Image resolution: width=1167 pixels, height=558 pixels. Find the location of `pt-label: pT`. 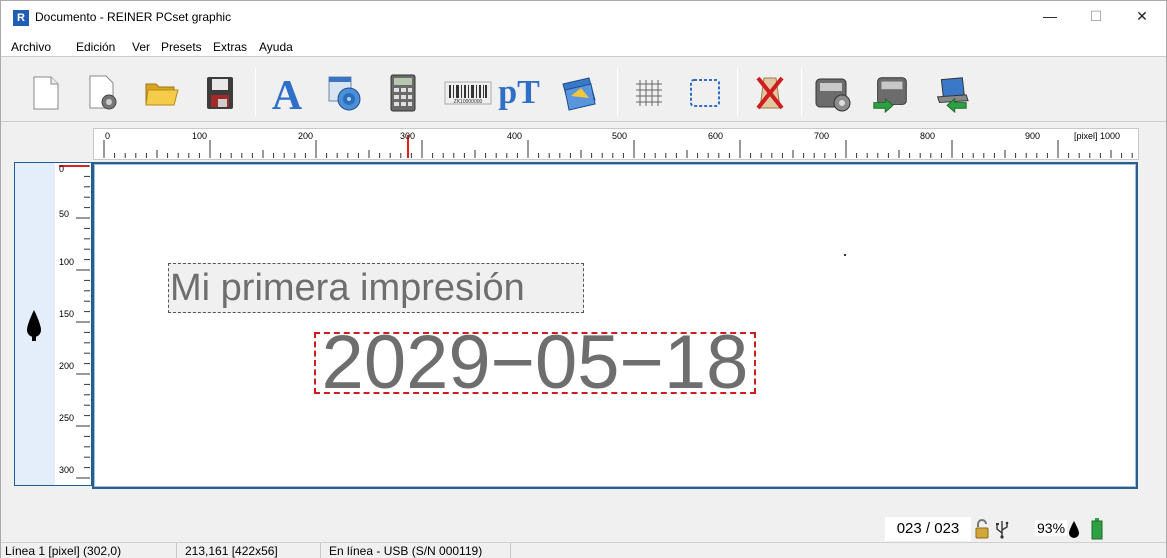

pt-label: pT is located at coordinates (519, 92).